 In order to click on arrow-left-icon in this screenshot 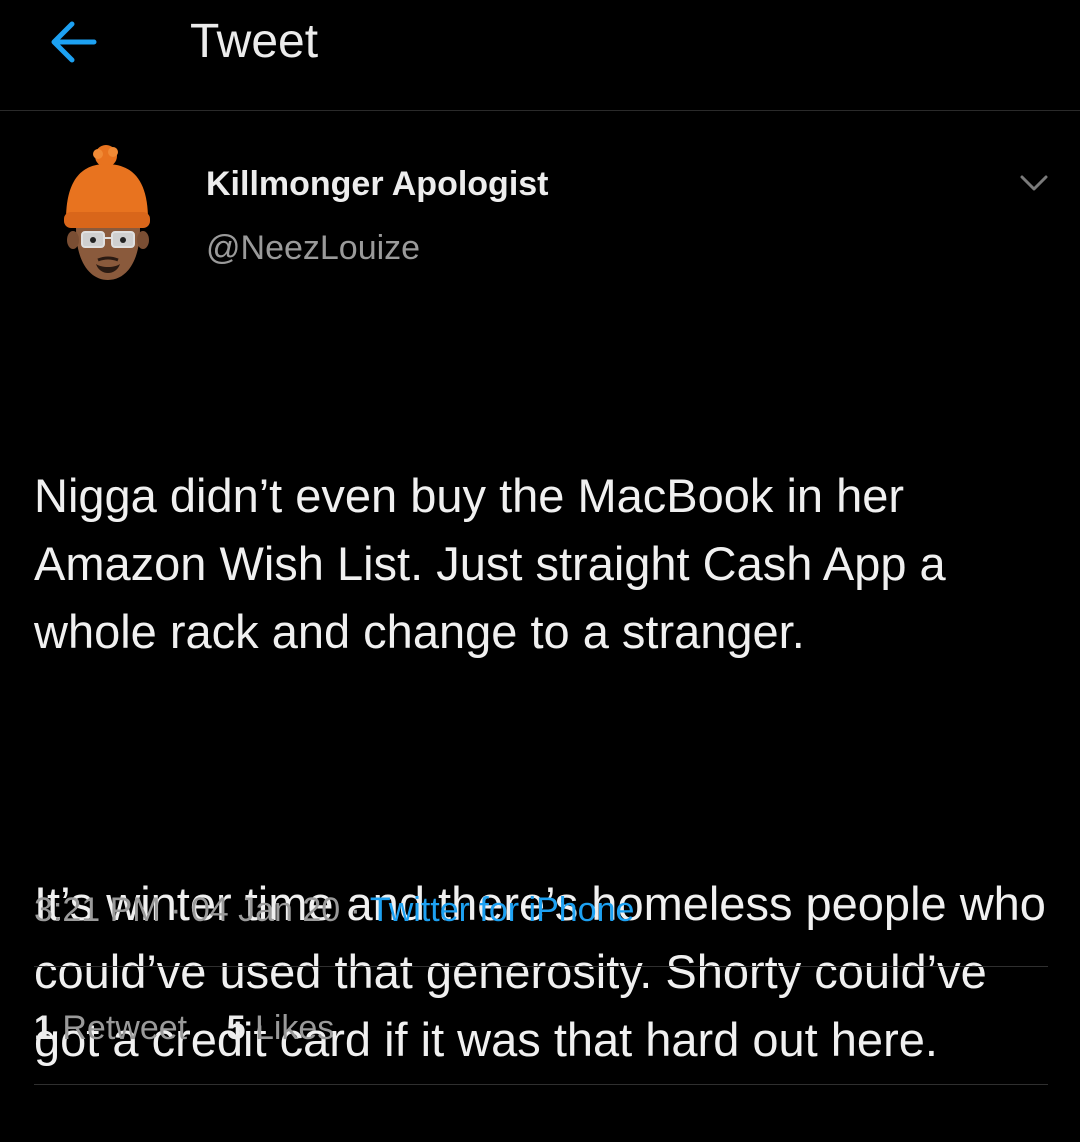, I will do `click(74, 42)`.